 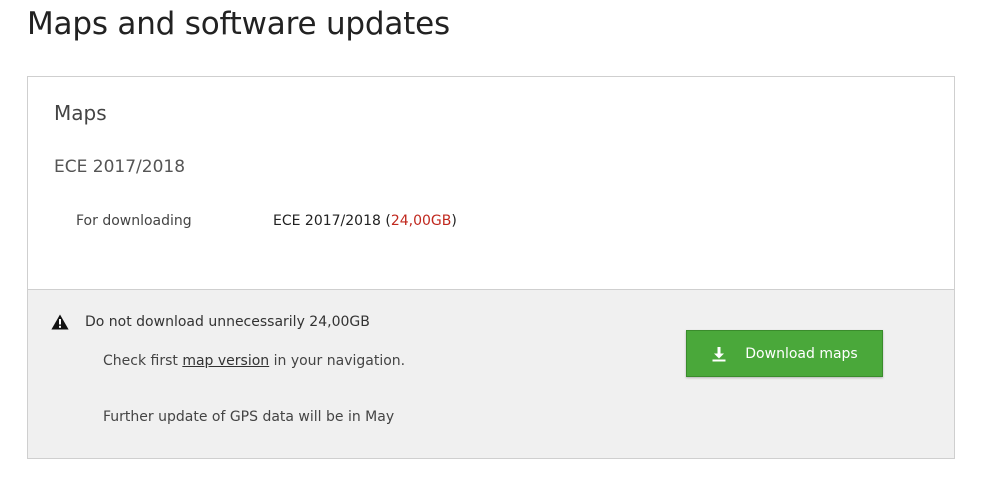 What do you see at coordinates (801, 353) in the screenshot?
I see `download-maps-label: Download maps` at bounding box center [801, 353].